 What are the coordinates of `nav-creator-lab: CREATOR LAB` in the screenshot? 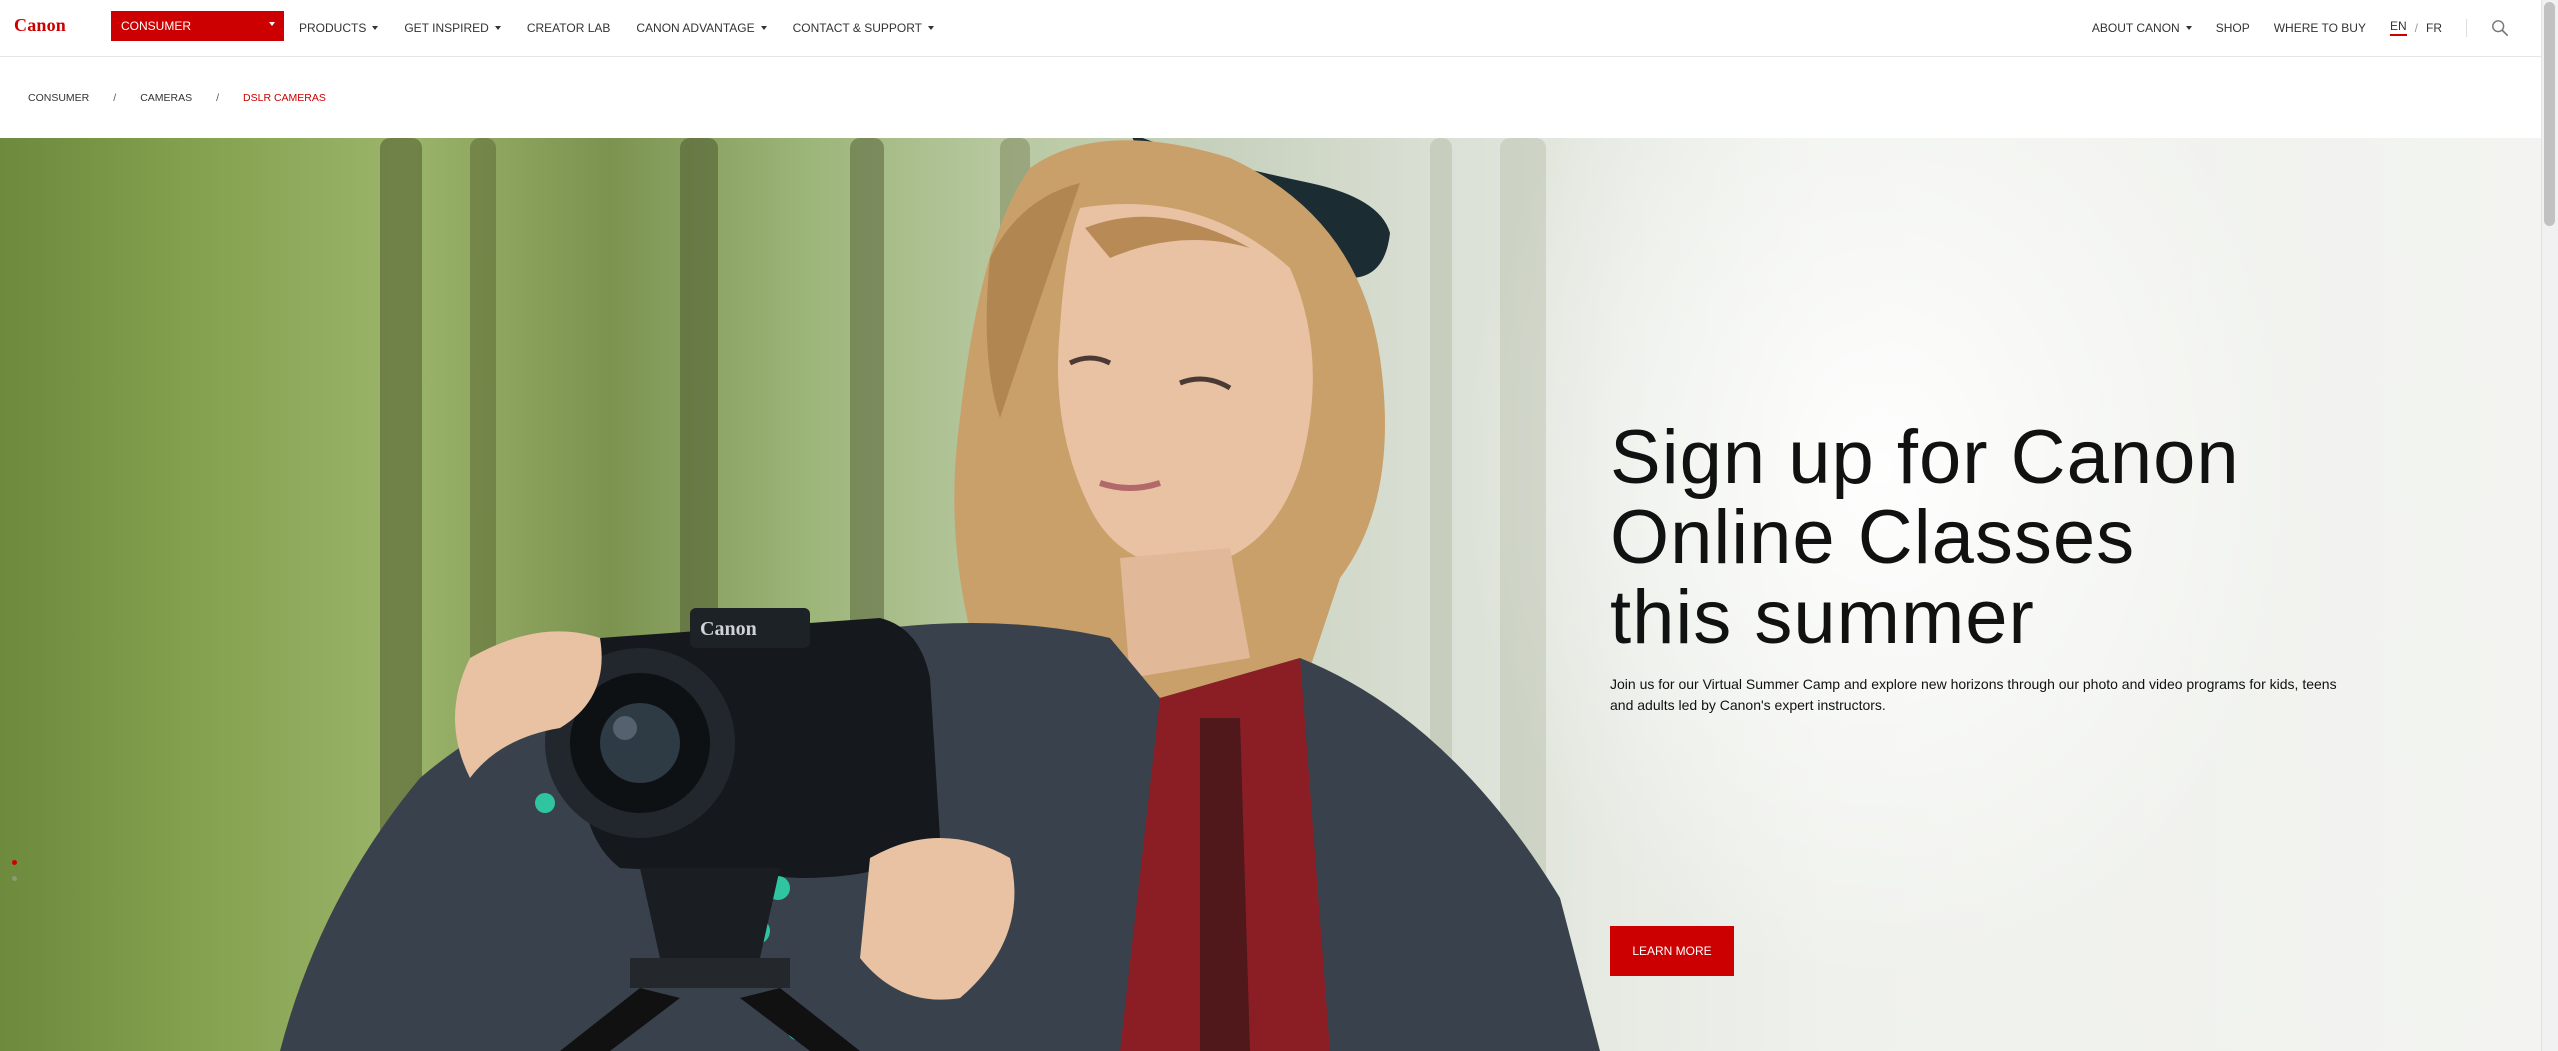 It's located at (569, 28).